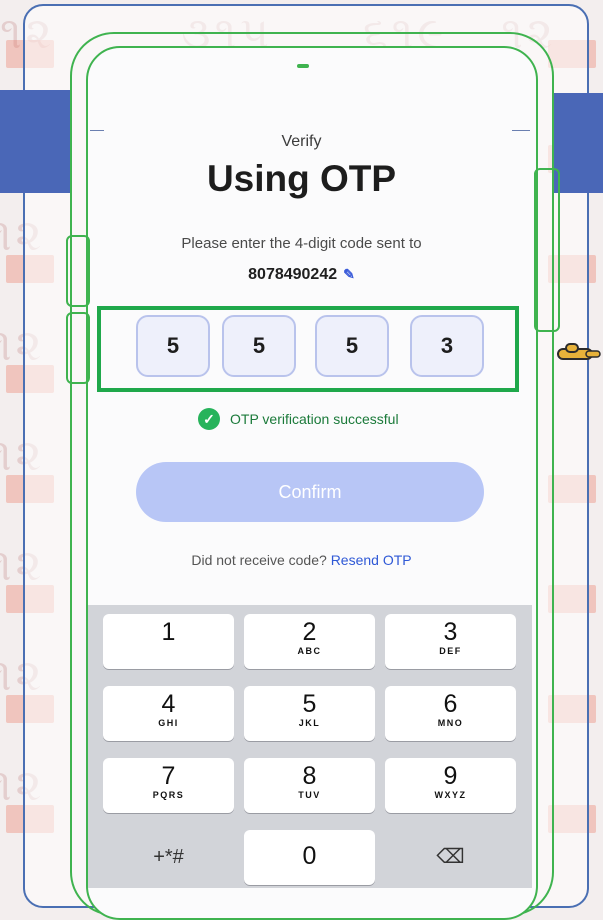 This screenshot has width=603, height=920. What do you see at coordinates (579, 351) in the screenshot?
I see `pointing-hand-icon` at bounding box center [579, 351].